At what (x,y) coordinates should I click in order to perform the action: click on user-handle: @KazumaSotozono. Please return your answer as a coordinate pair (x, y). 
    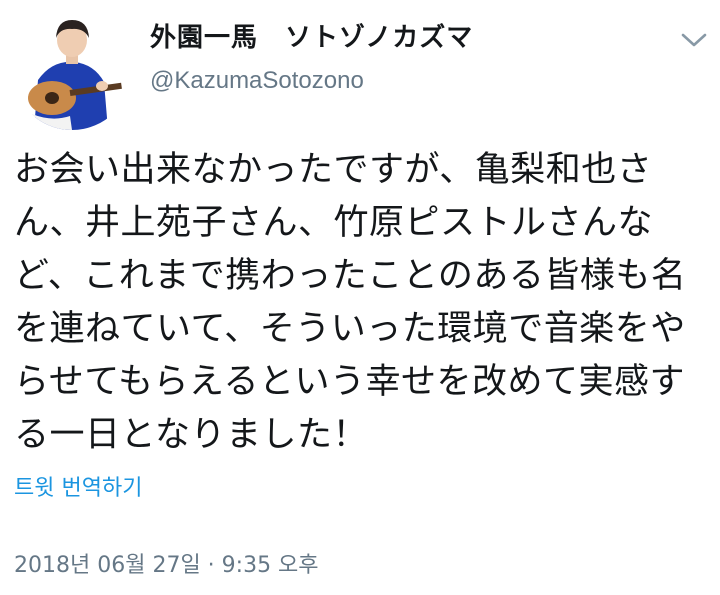
    Looking at the image, I should click on (311, 81).